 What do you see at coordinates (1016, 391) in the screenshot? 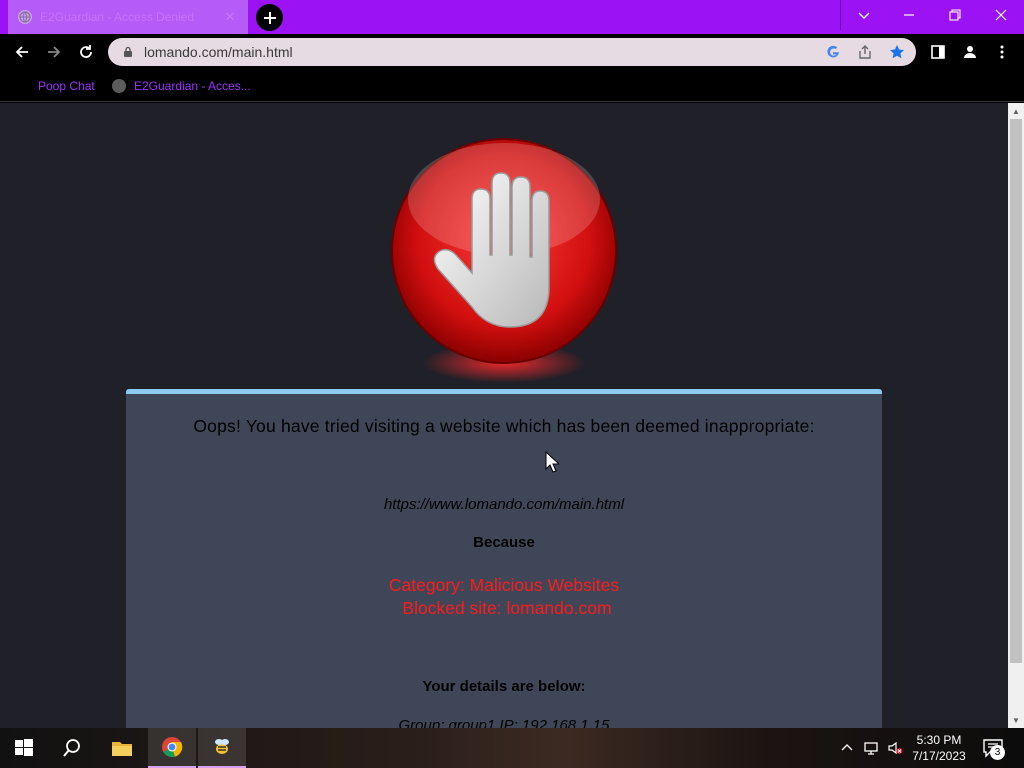
I see `scrollbar-thumb` at bounding box center [1016, 391].